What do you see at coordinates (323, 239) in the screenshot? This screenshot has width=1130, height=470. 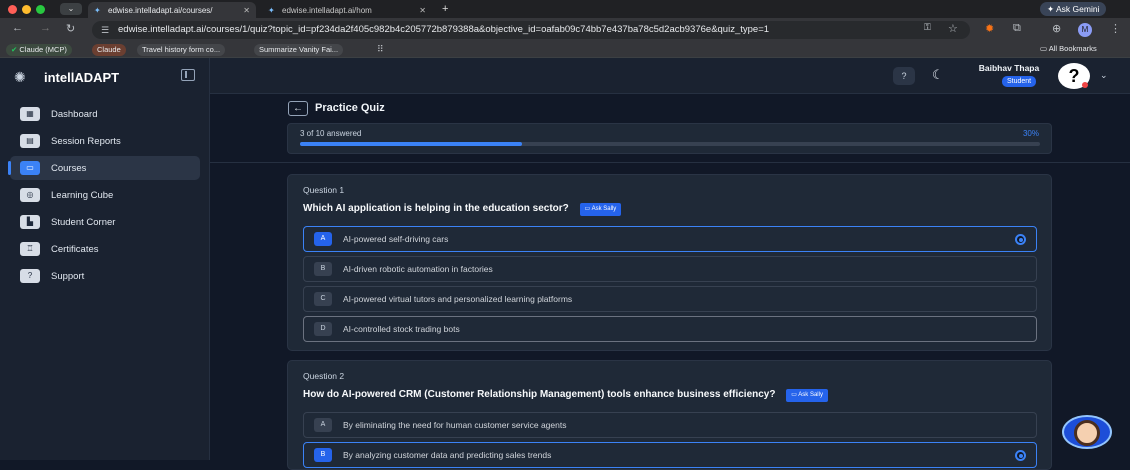 I see `option-letter: A` at bounding box center [323, 239].